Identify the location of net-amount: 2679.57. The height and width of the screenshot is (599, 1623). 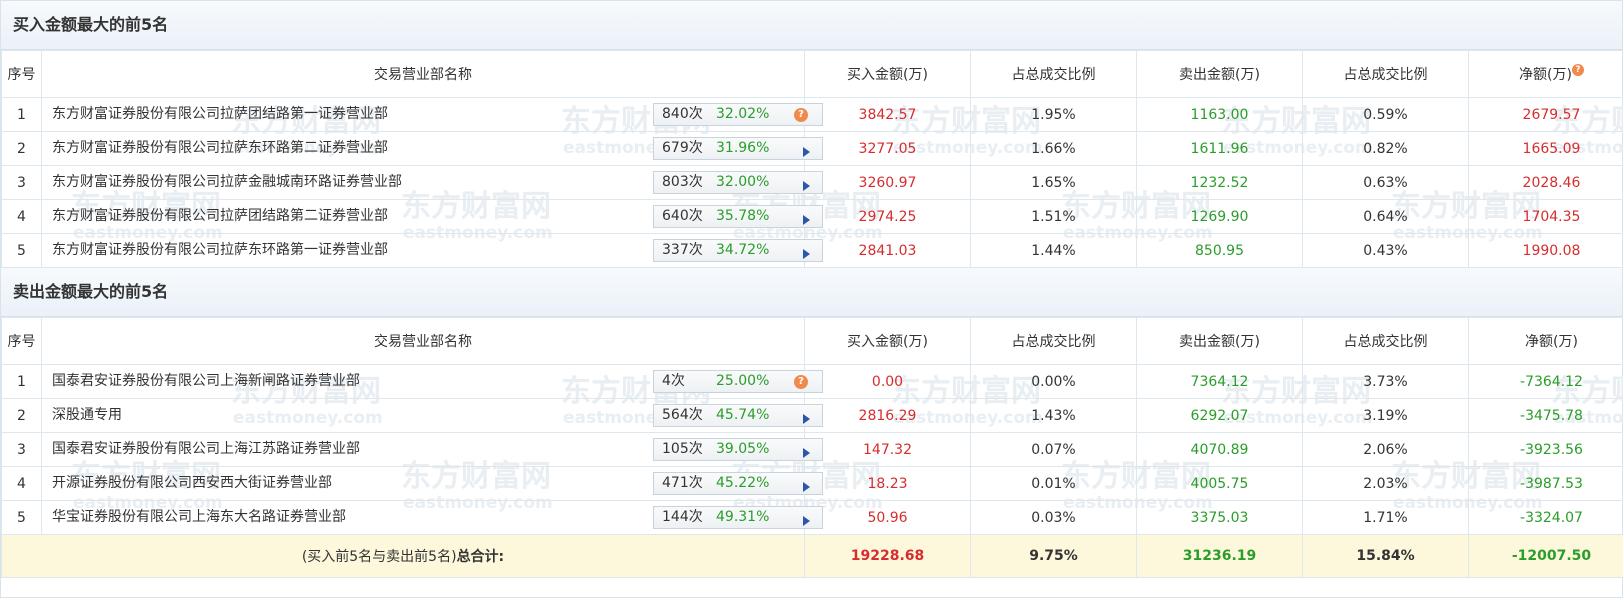
(1546, 115).